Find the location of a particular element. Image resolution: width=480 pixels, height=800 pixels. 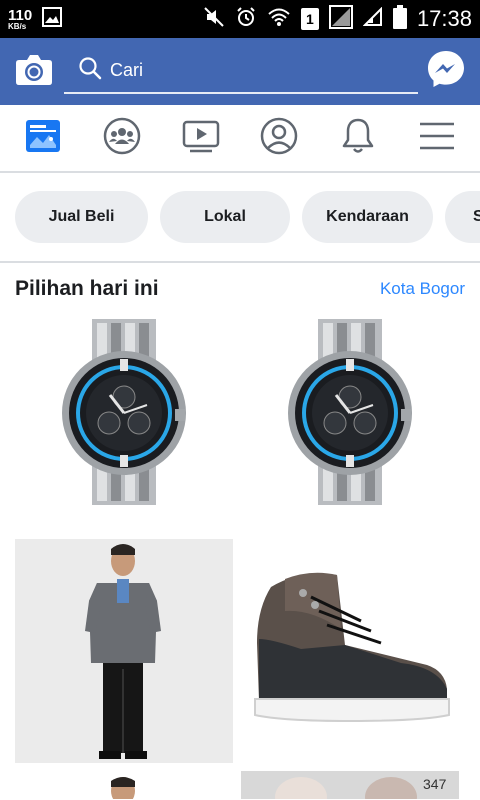

profile-icon is located at coordinates (279, 138).